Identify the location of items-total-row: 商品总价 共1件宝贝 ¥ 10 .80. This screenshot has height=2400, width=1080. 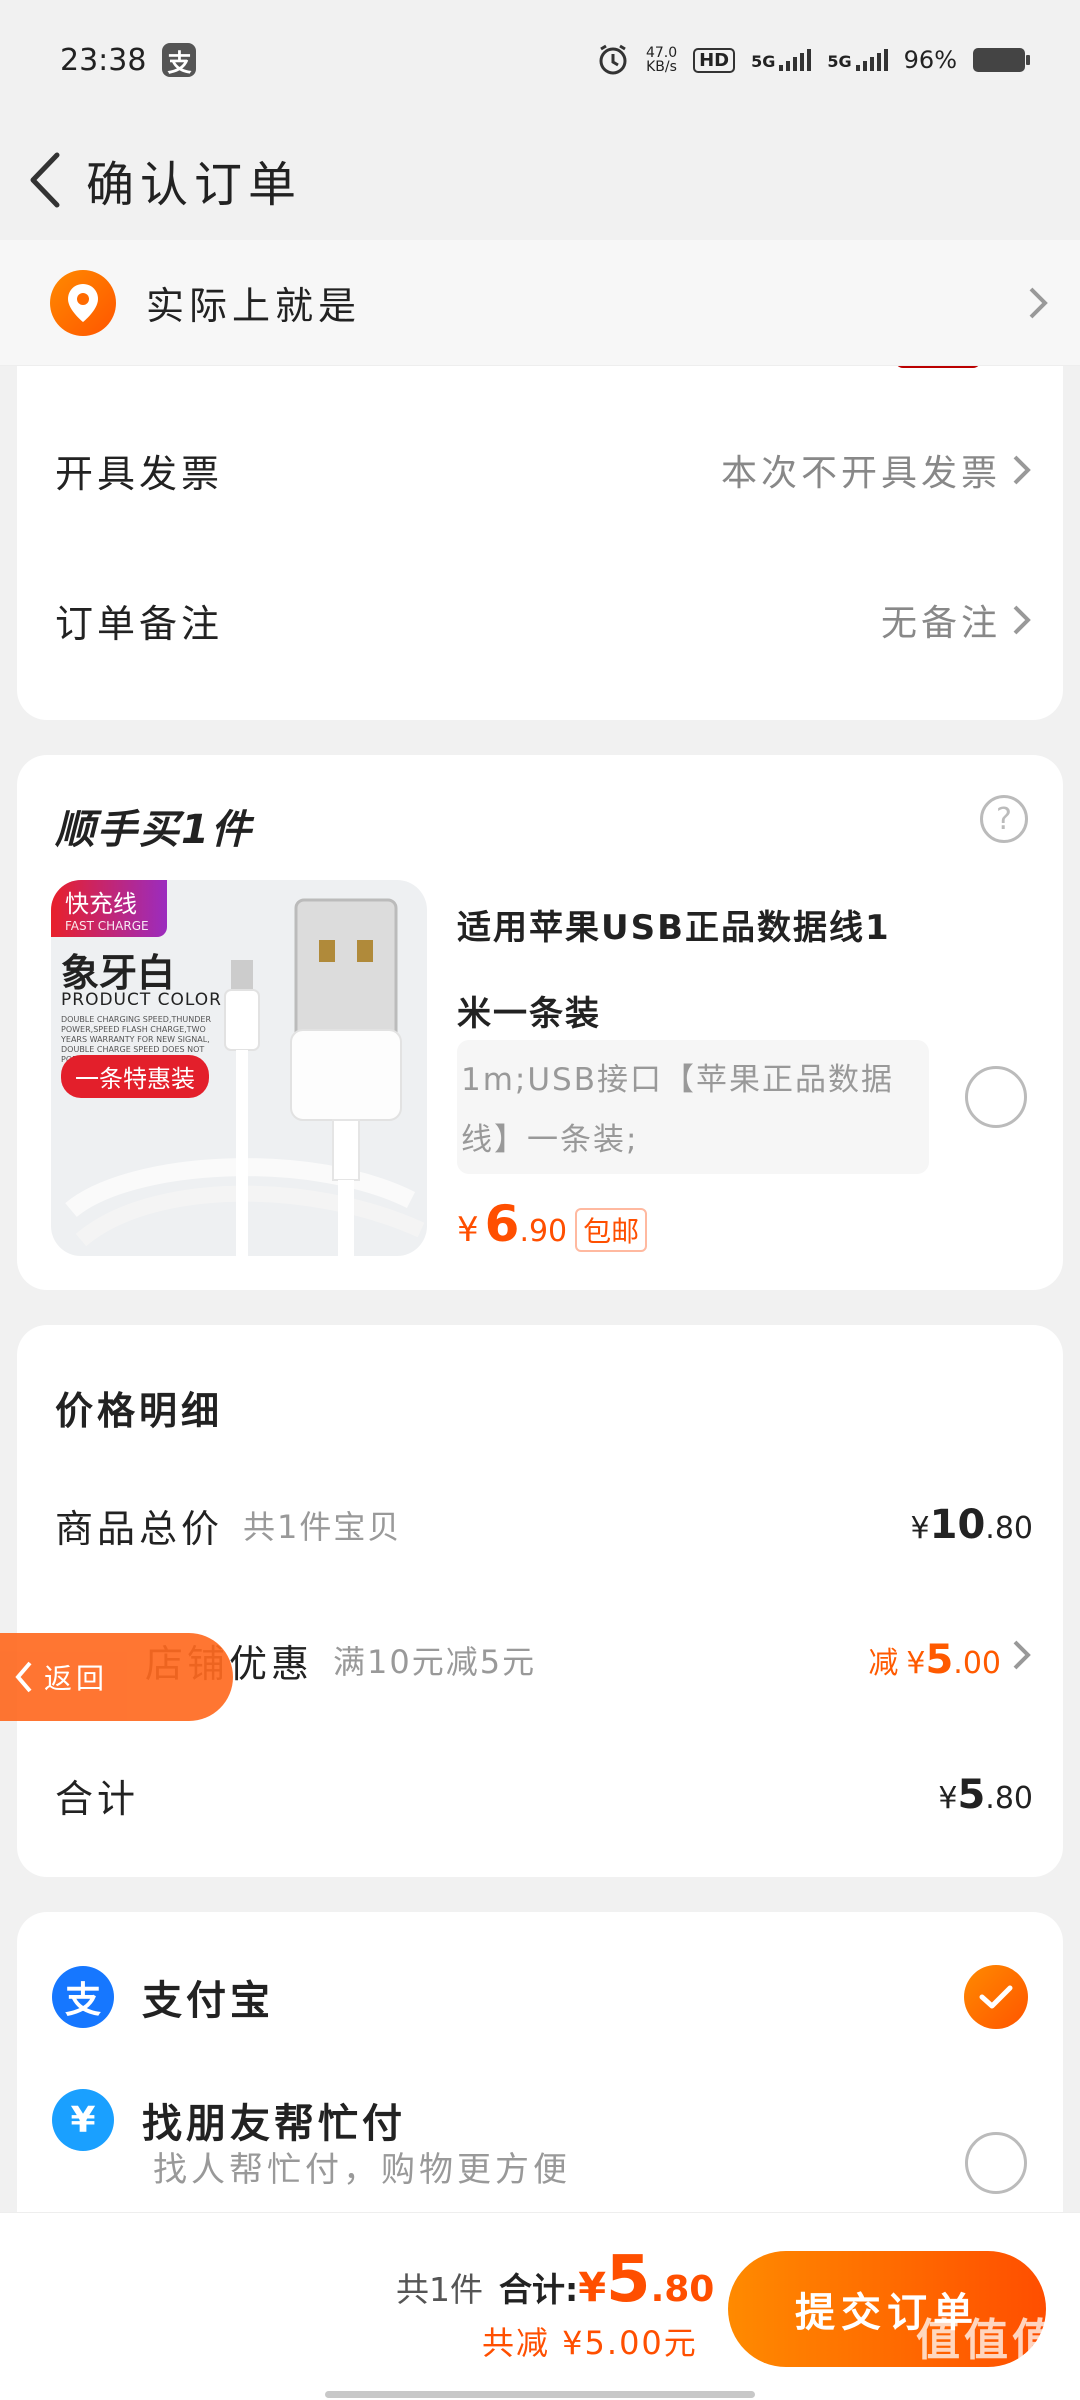
(544, 1525).